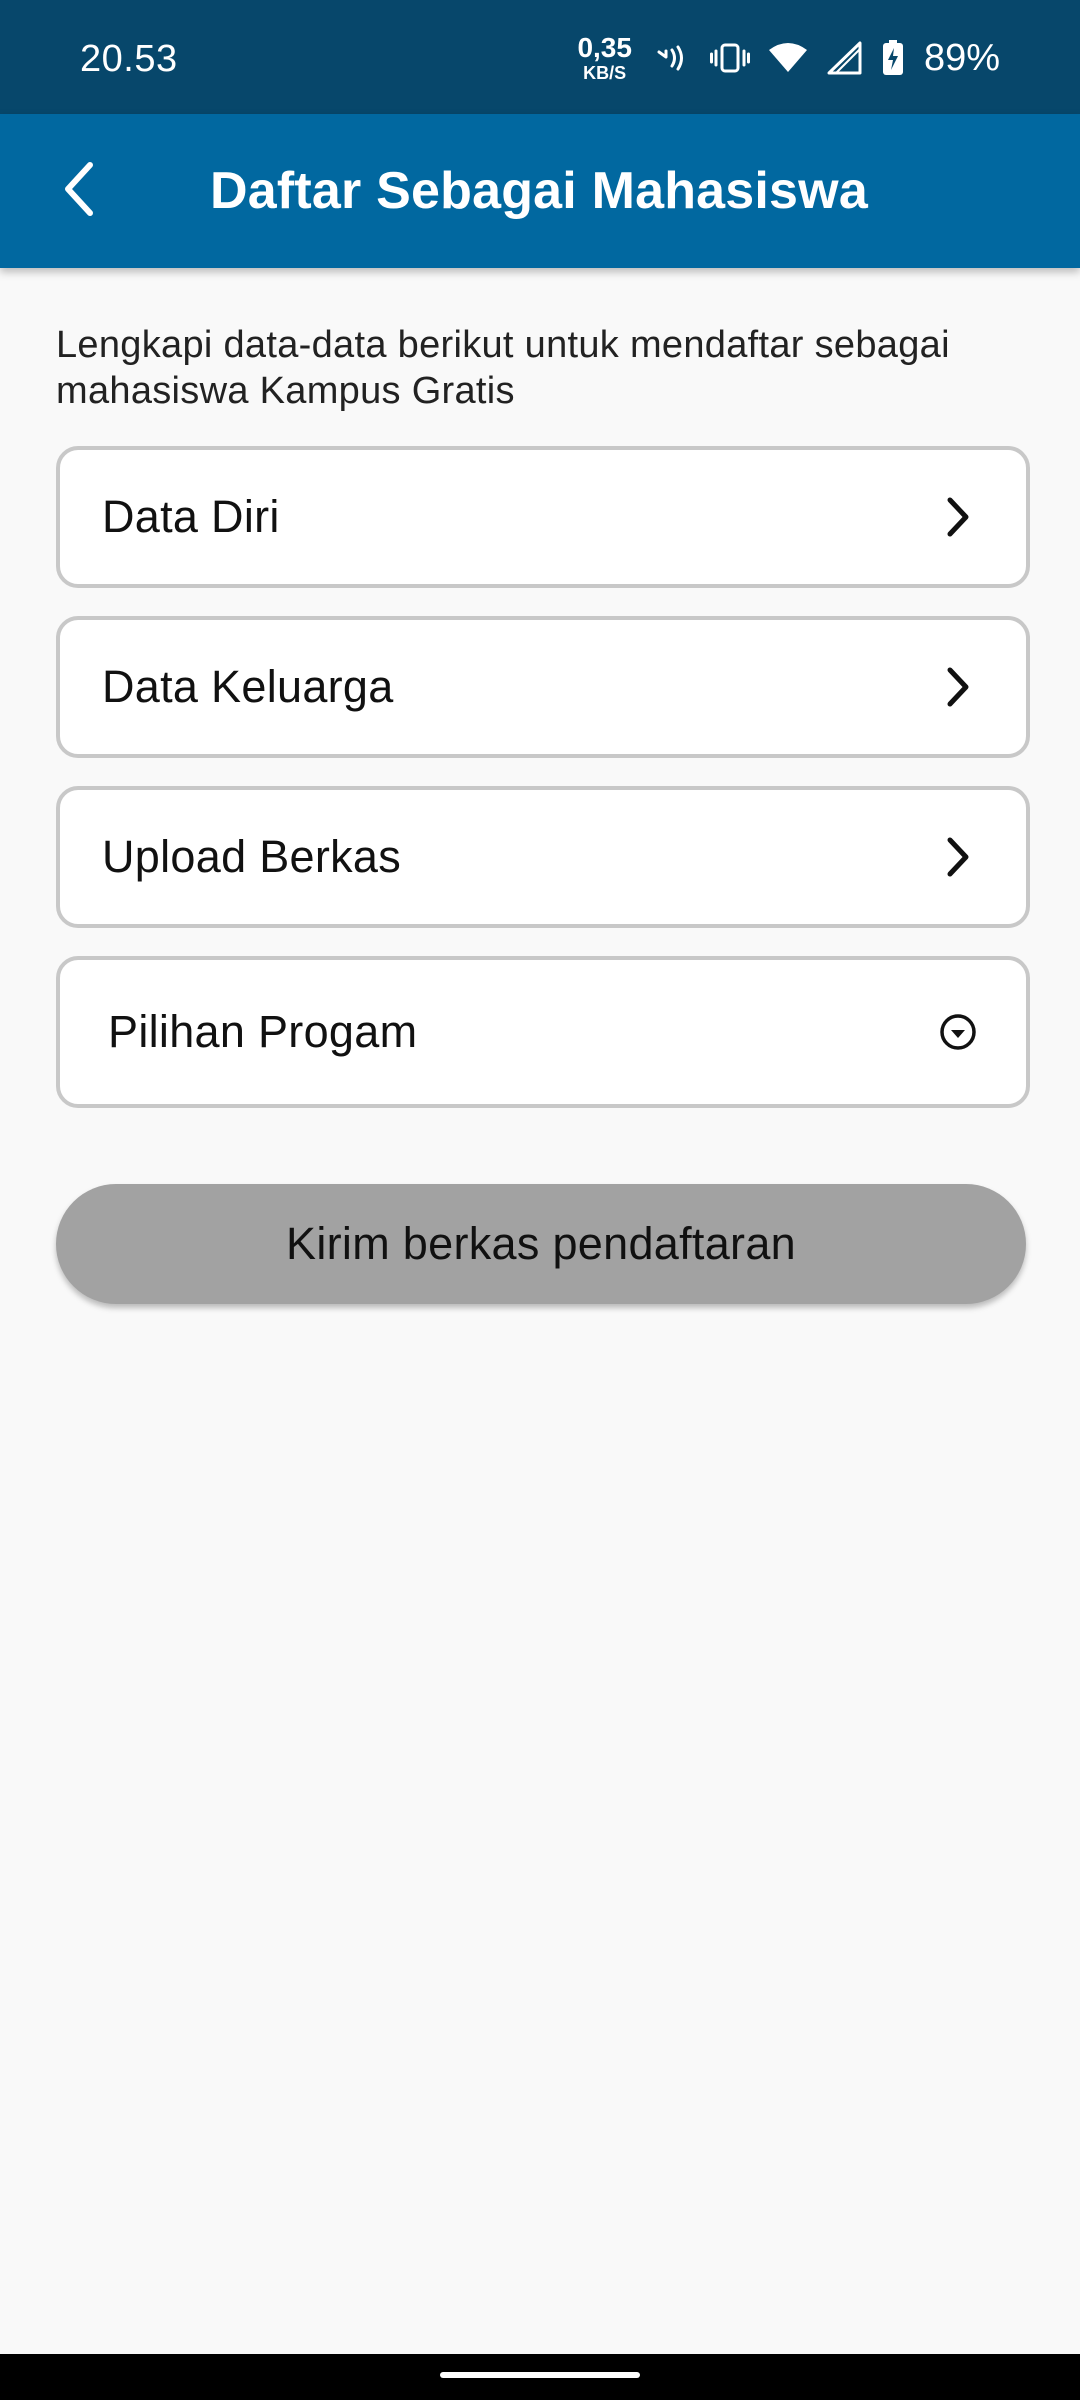  I want to click on vibrate-icon, so click(729, 58).